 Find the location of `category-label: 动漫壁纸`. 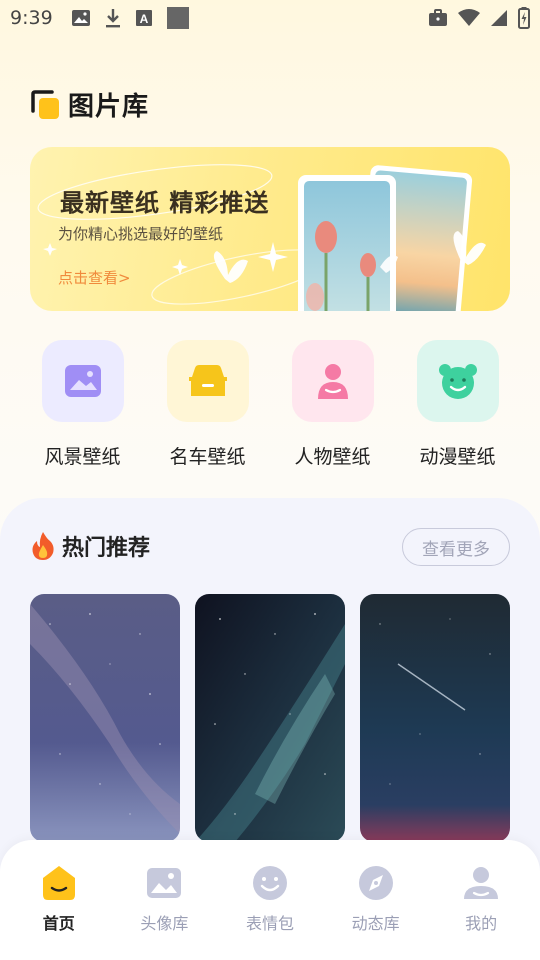

category-label: 动漫壁纸 is located at coordinates (457, 457).